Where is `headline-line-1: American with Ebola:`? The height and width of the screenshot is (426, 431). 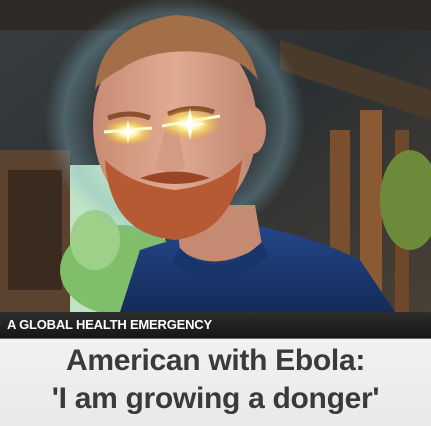 headline-line-1: American with Ebola: is located at coordinates (215, 360).